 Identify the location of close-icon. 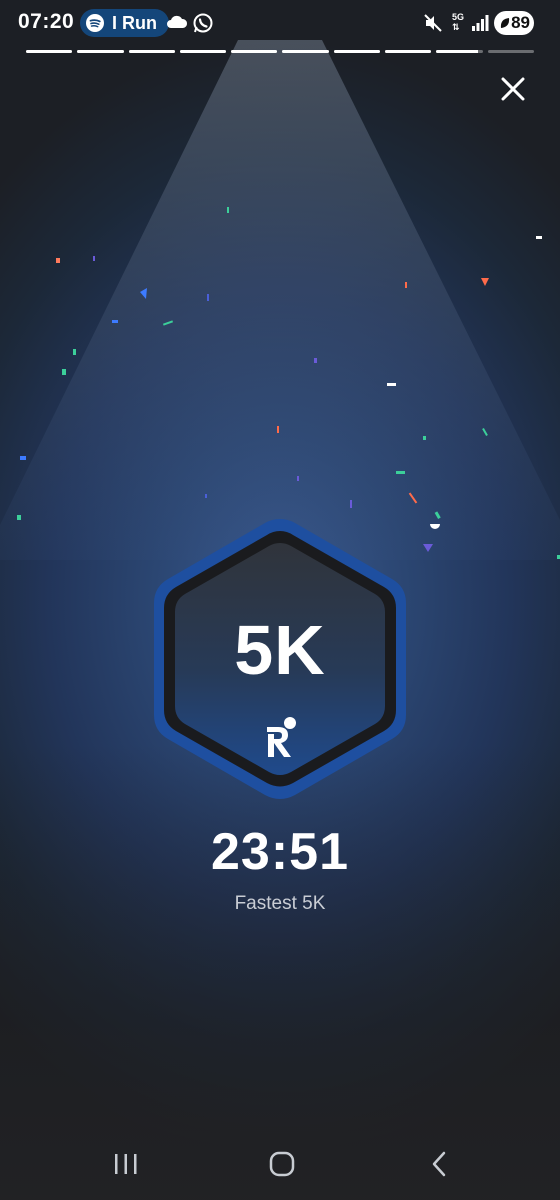
(513, 89).